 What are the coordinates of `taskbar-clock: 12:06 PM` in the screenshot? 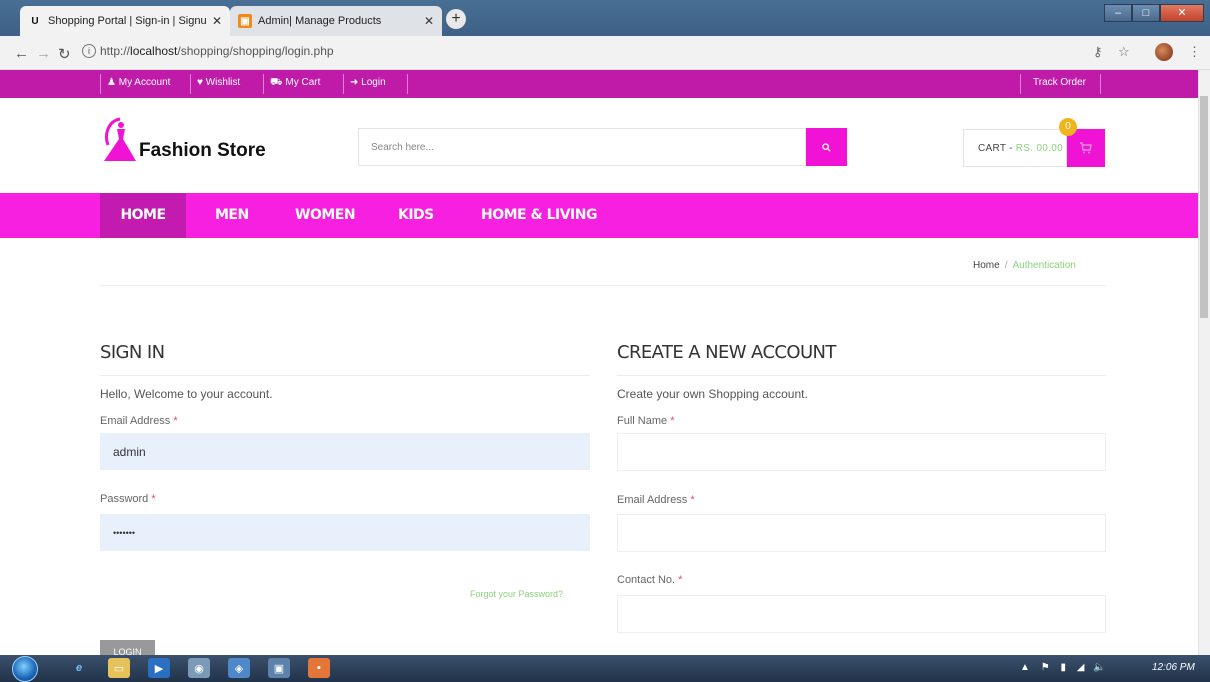 It's located at (1173, 667).